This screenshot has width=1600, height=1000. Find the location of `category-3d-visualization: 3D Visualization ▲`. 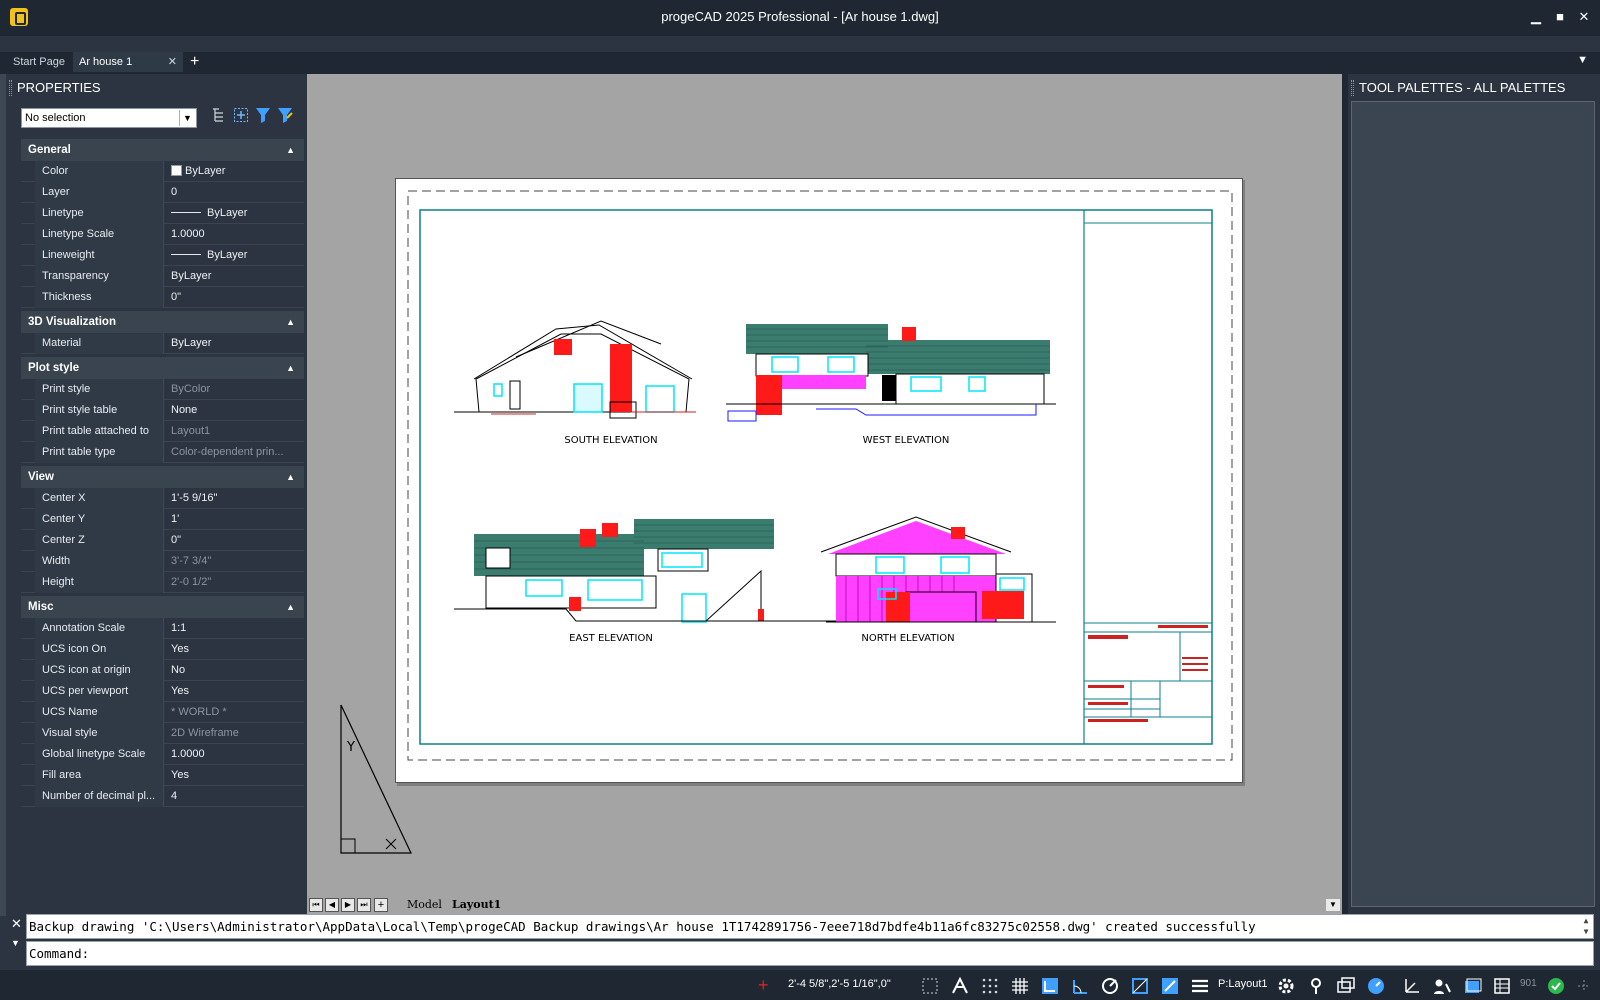

category-3d-visualization: 3D Visualization ▲ is located at coordinates (162, 322).